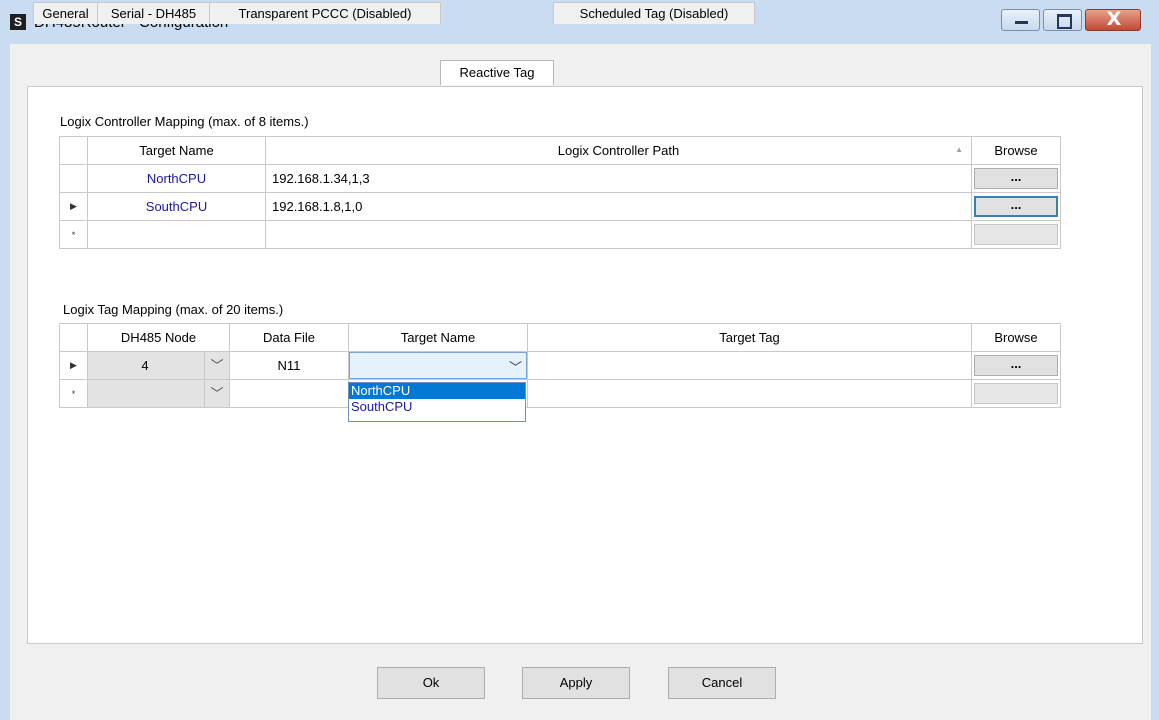  I want to click on target-name-cell: NorthCPU, so click(176, 178).